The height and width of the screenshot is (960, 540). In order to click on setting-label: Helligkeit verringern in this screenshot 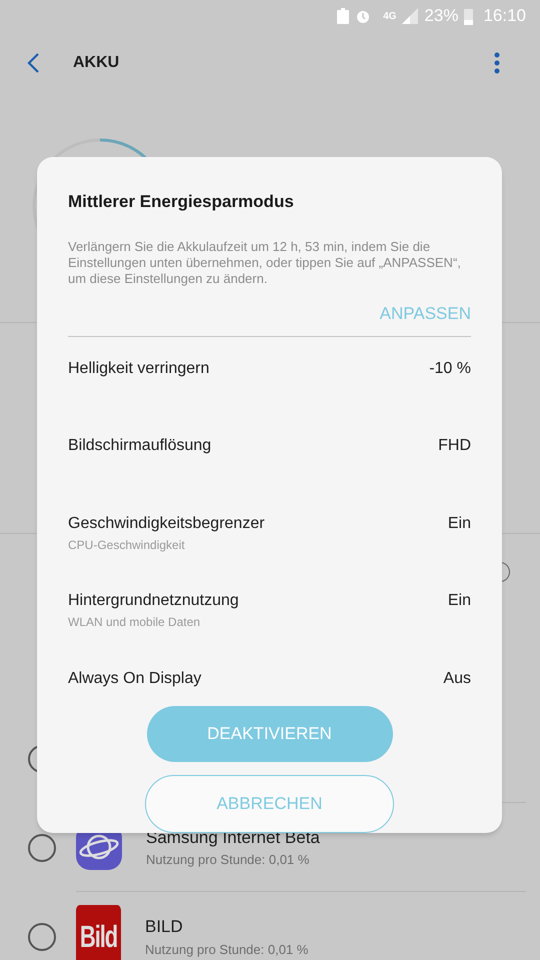, I will do `click(139, 369)`.